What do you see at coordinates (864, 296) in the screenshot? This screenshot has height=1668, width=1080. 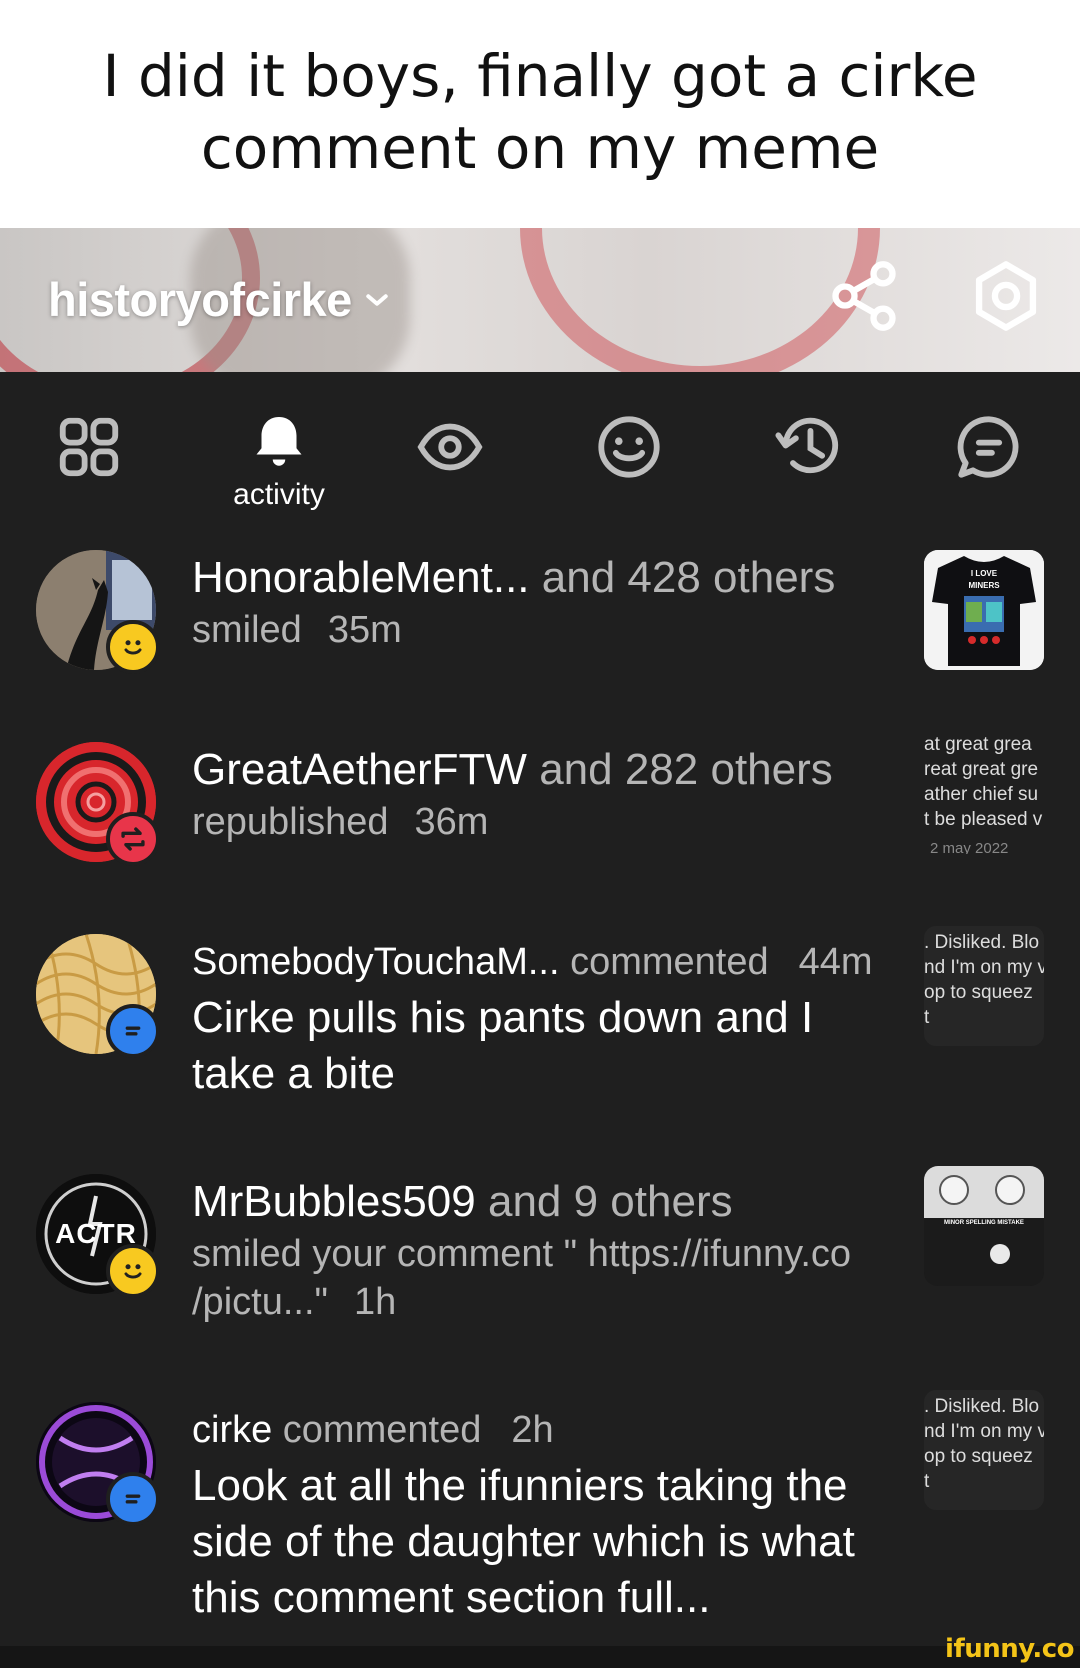 I see `share-icon` at bounding box center [864, 296].